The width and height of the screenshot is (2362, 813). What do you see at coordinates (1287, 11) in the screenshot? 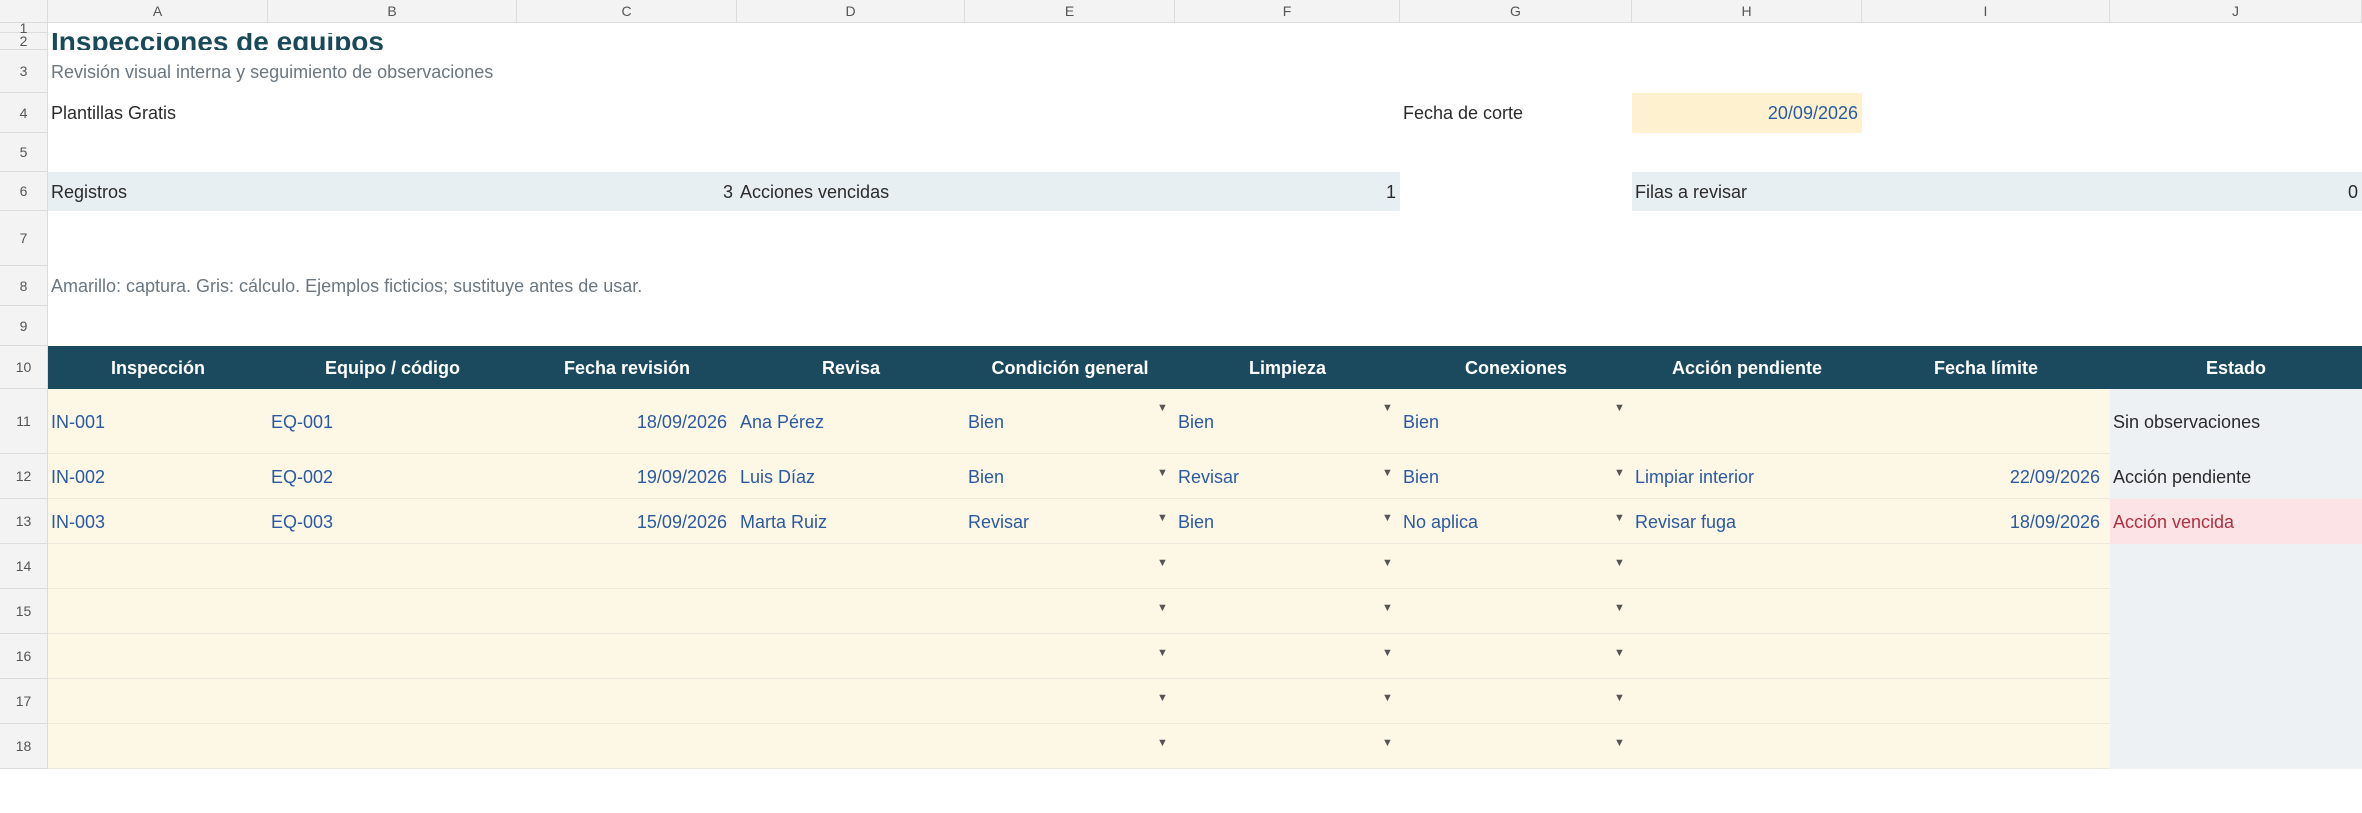
I see `column-header-f: F` at bounding box center [1287, 11].